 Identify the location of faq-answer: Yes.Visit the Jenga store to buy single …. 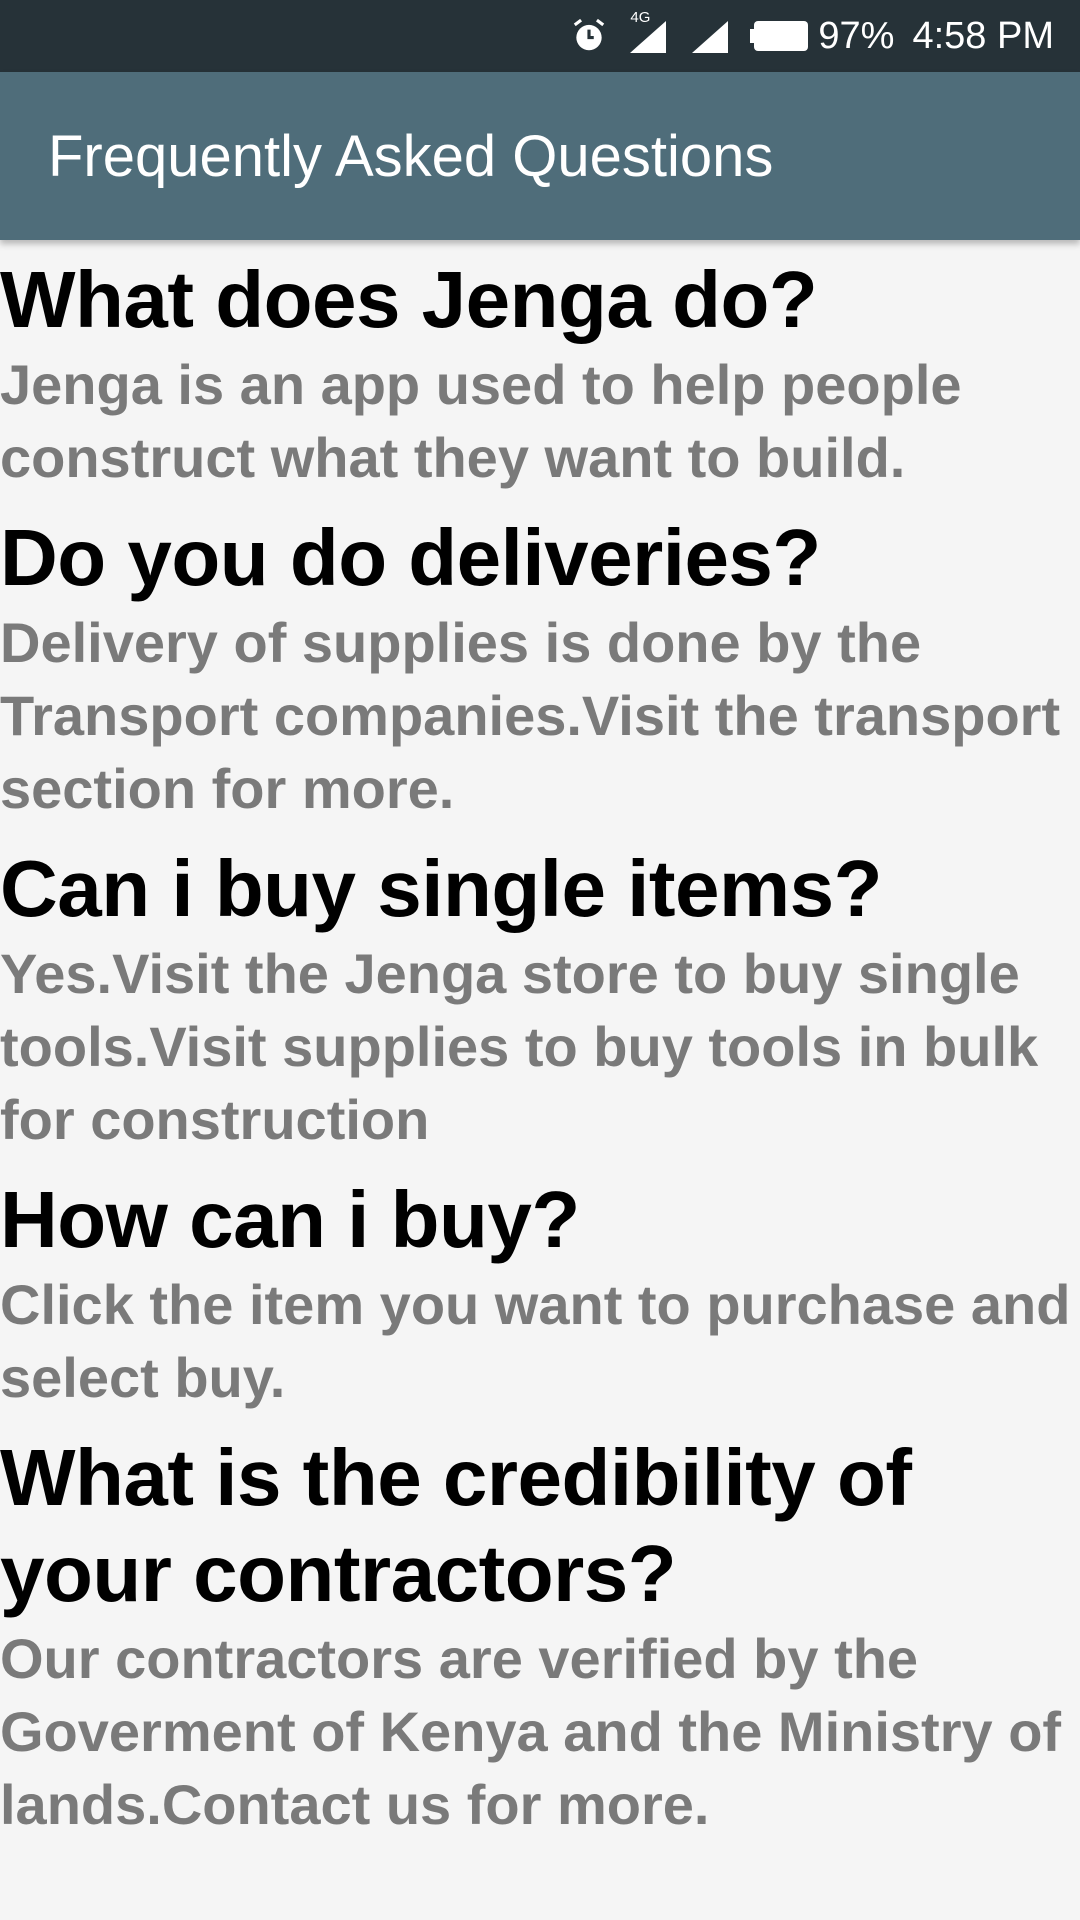
(519, 1046).